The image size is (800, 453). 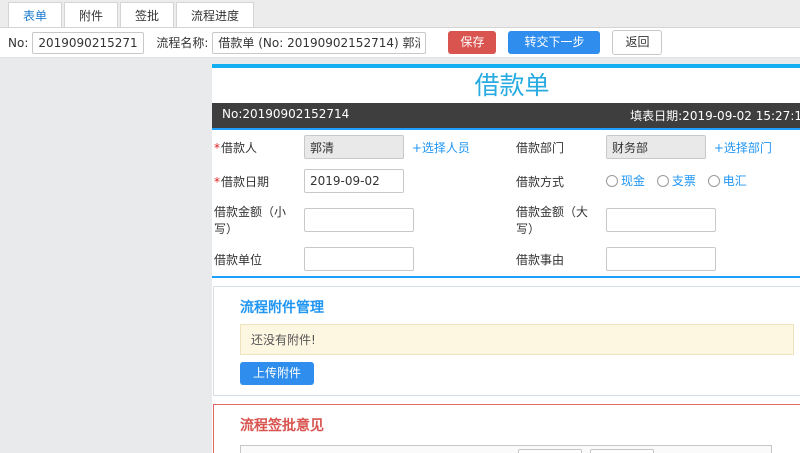 I want to click on tab-attachment: 附件, so click(x=91, y=14).